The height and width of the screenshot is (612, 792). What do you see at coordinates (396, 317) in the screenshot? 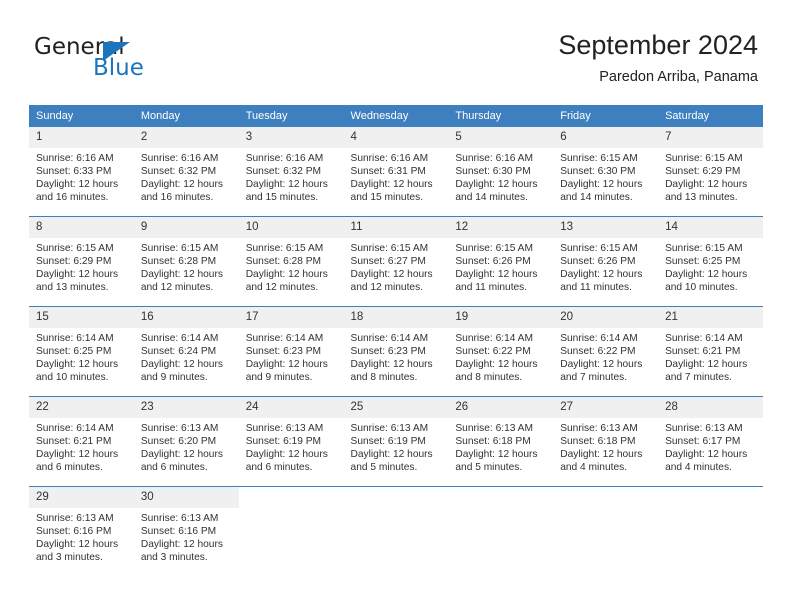
I see `day-number: 18` at bounding box center [396, 317].